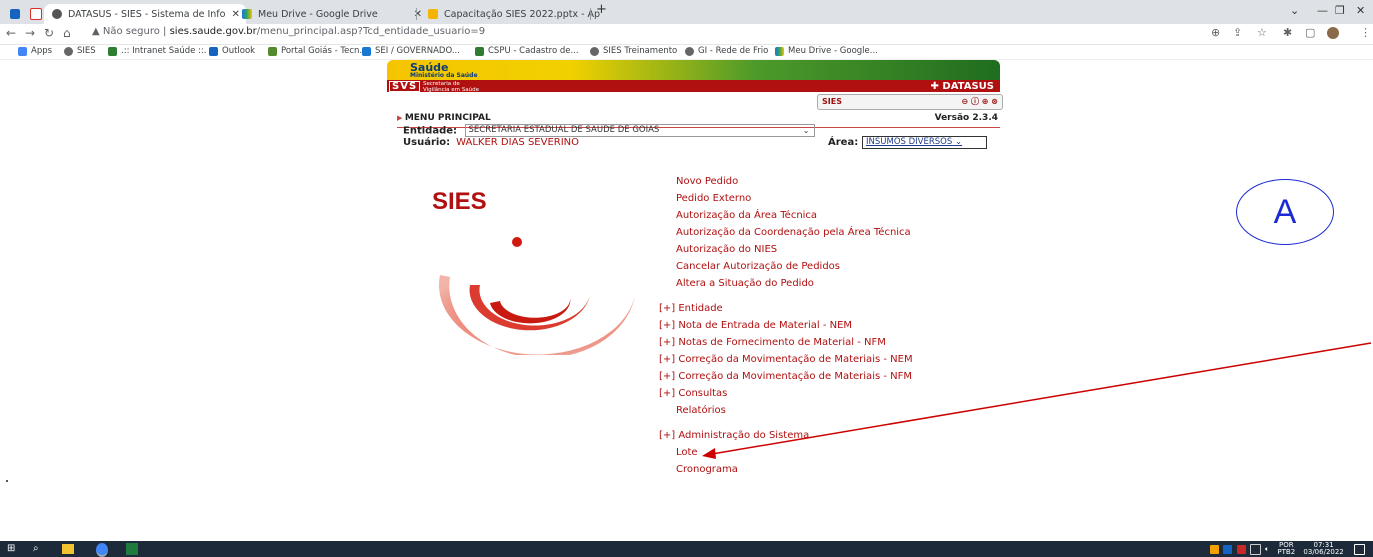 The height and width of the screenshot is (557, 1373). Describe the element at coordinates (68, 549) in the screenshot. I see `file-explorer-icon` at that location.